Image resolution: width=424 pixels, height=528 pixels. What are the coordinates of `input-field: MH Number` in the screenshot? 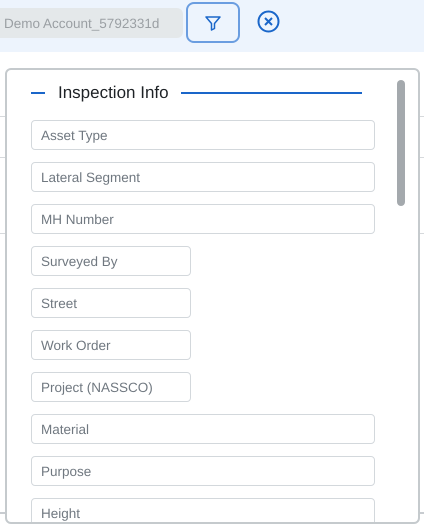 It's located at (203, 219).